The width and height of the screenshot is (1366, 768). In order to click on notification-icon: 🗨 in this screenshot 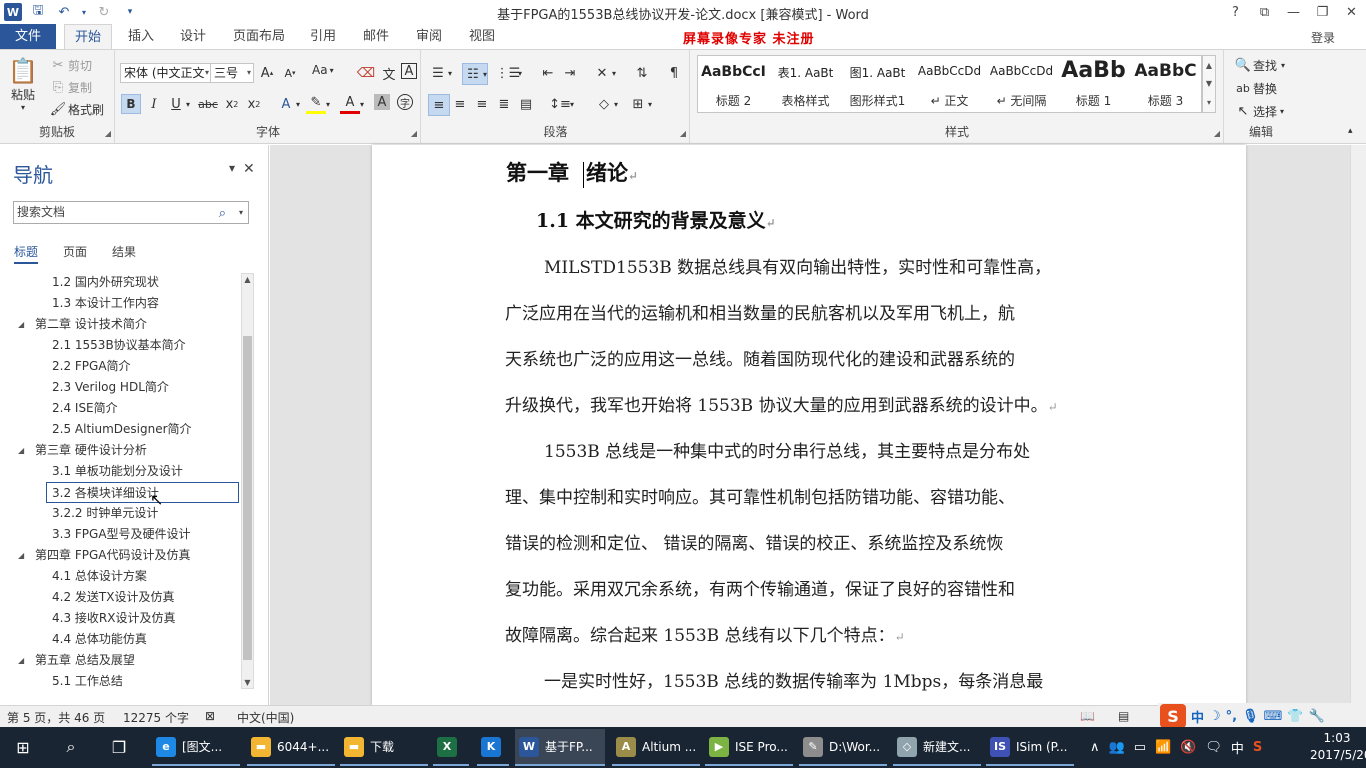, I will do `click(1213, 747)`.